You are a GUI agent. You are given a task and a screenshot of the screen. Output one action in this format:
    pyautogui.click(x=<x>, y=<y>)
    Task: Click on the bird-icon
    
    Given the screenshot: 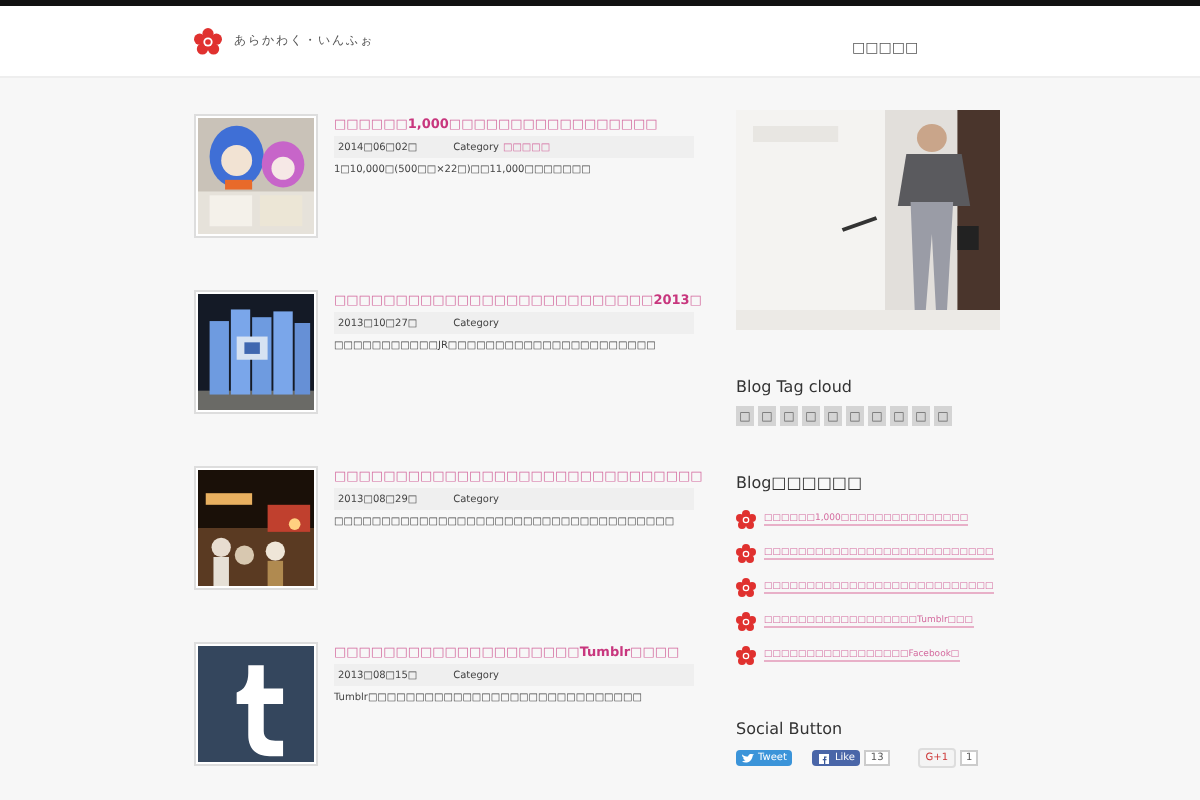 What is the action you would take?
    pyautogui.click(x=748, y=758)
    